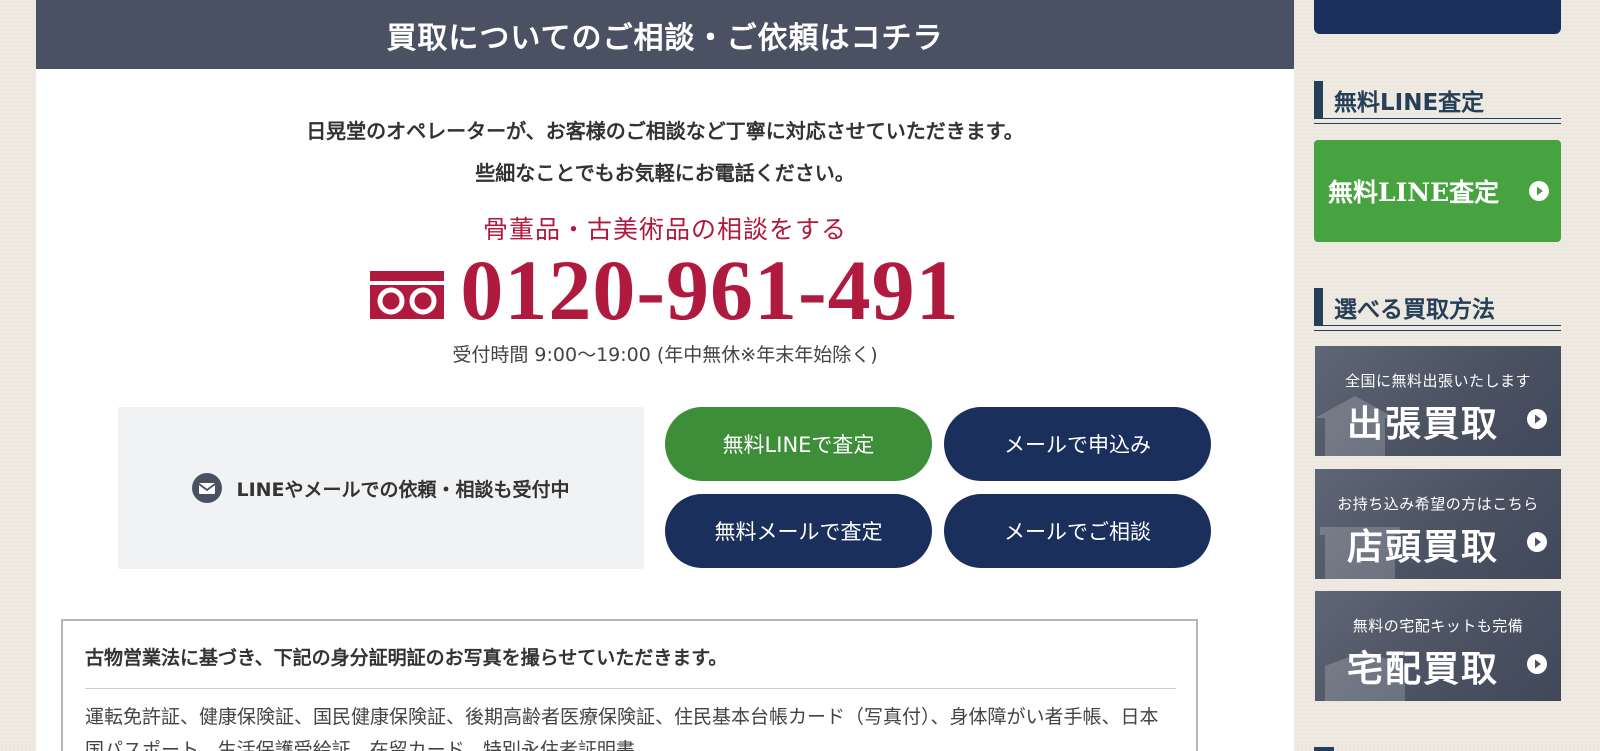  Describe the element at coordinates (1422, 547) in the screenshot. I see `method-store-title: 店頭買取` at that location.